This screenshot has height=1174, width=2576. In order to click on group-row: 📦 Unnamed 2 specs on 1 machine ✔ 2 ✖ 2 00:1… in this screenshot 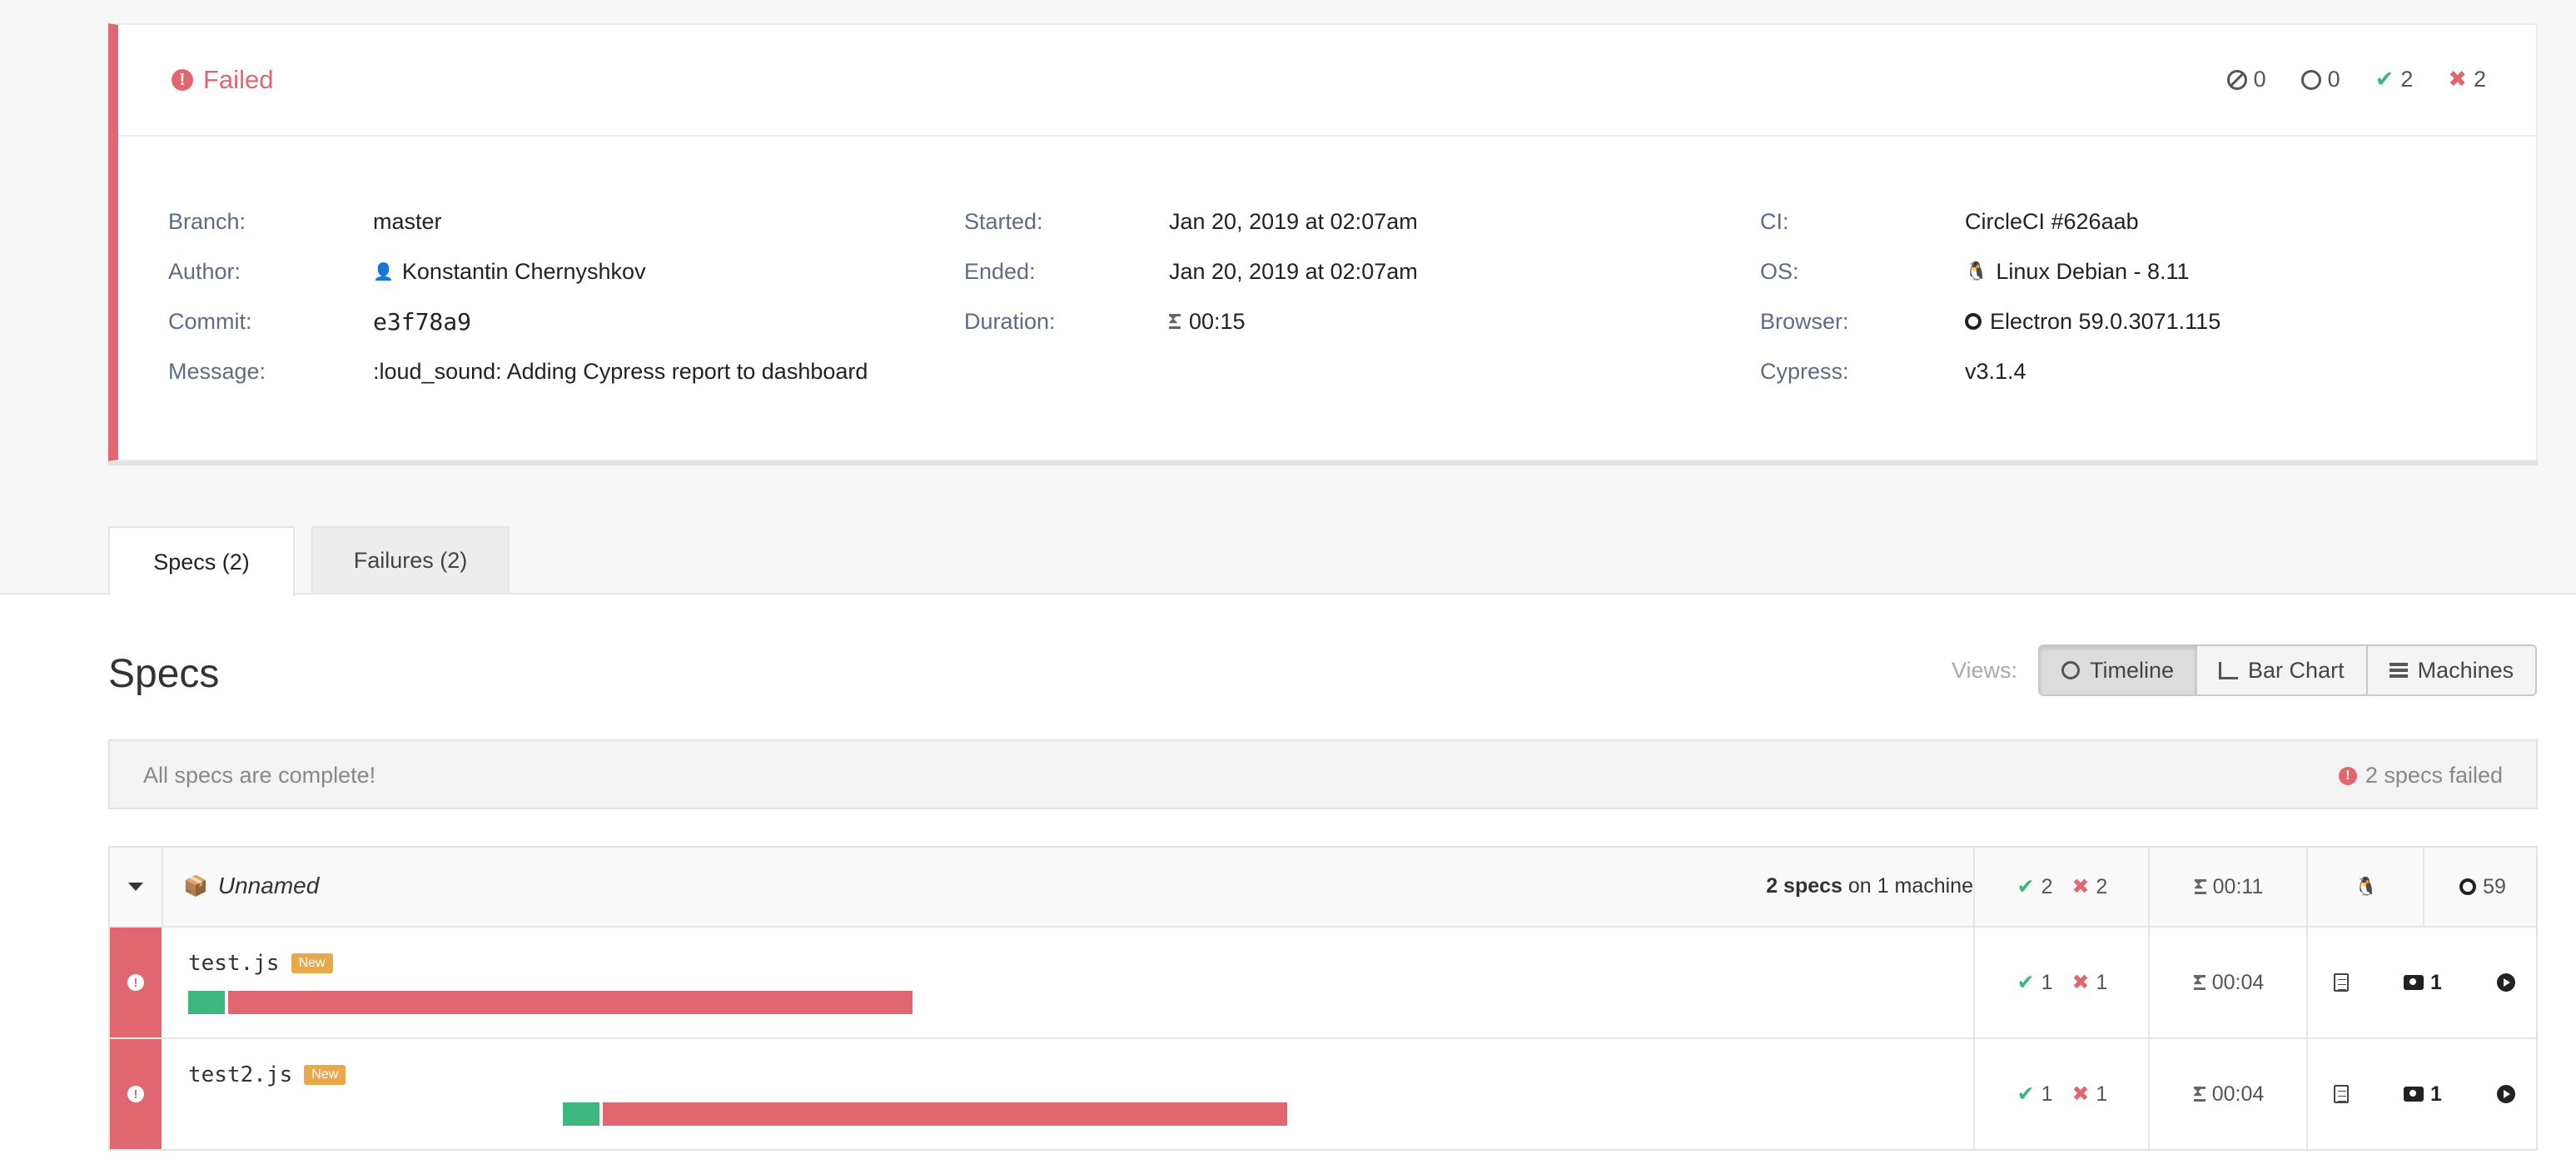, I will do `click(1323, 888)`.